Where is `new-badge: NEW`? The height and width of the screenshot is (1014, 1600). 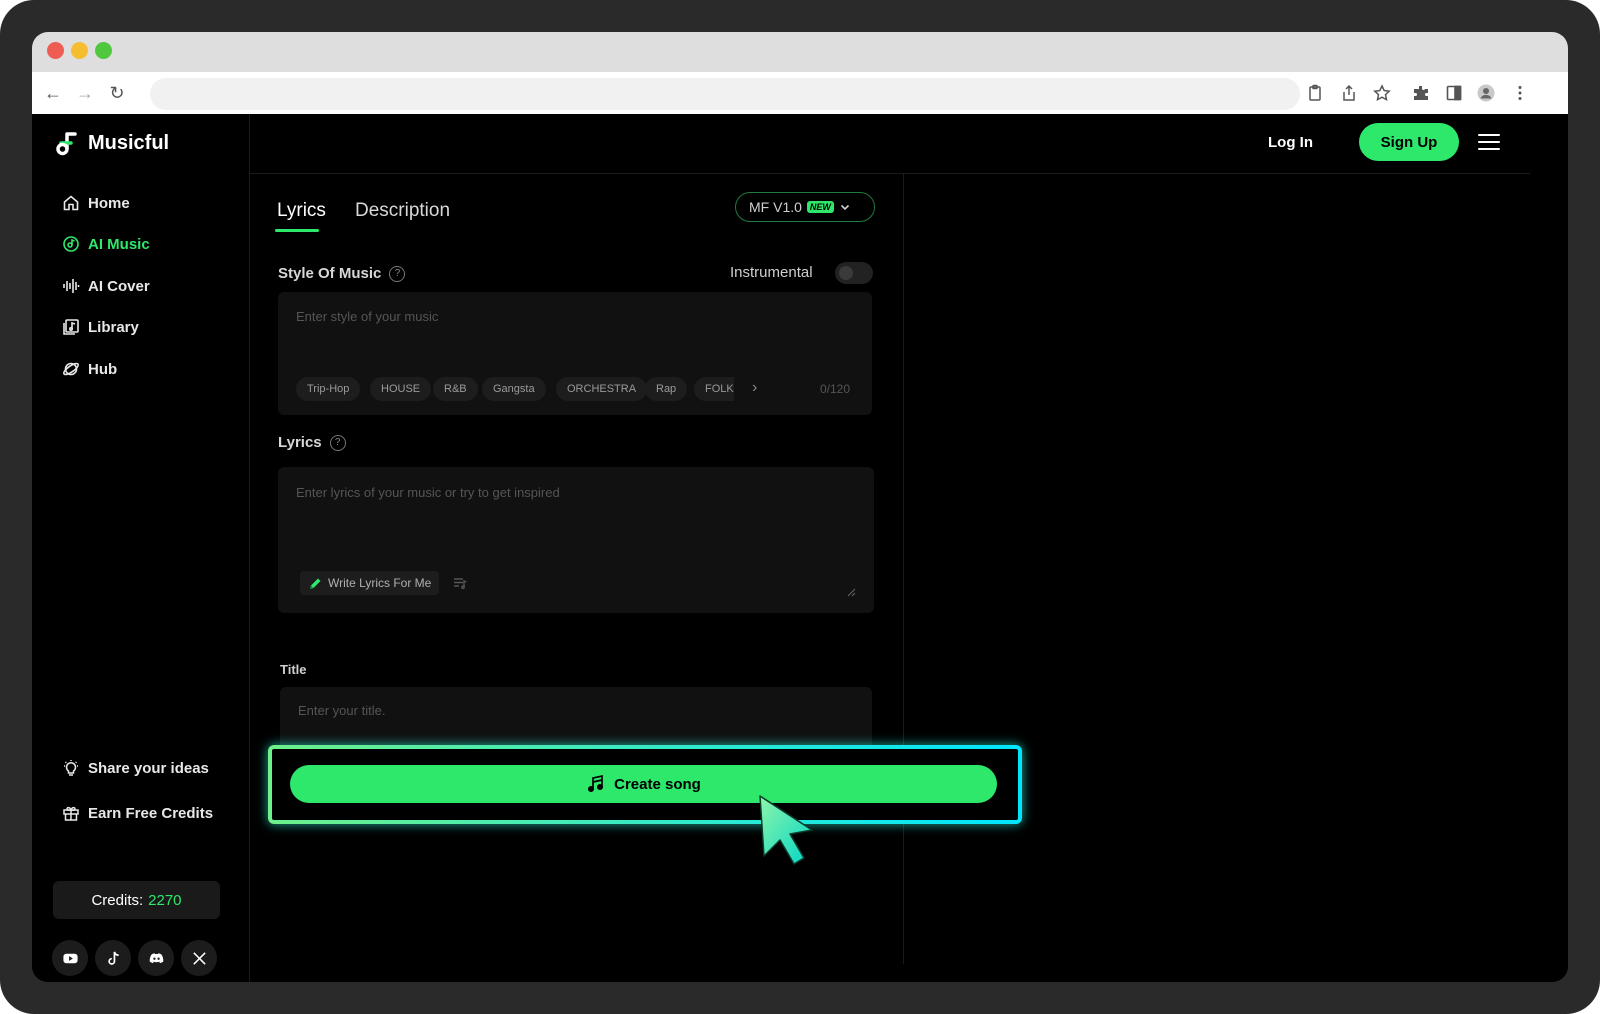
new-badge: NEW is located at coordinates (820, 207).